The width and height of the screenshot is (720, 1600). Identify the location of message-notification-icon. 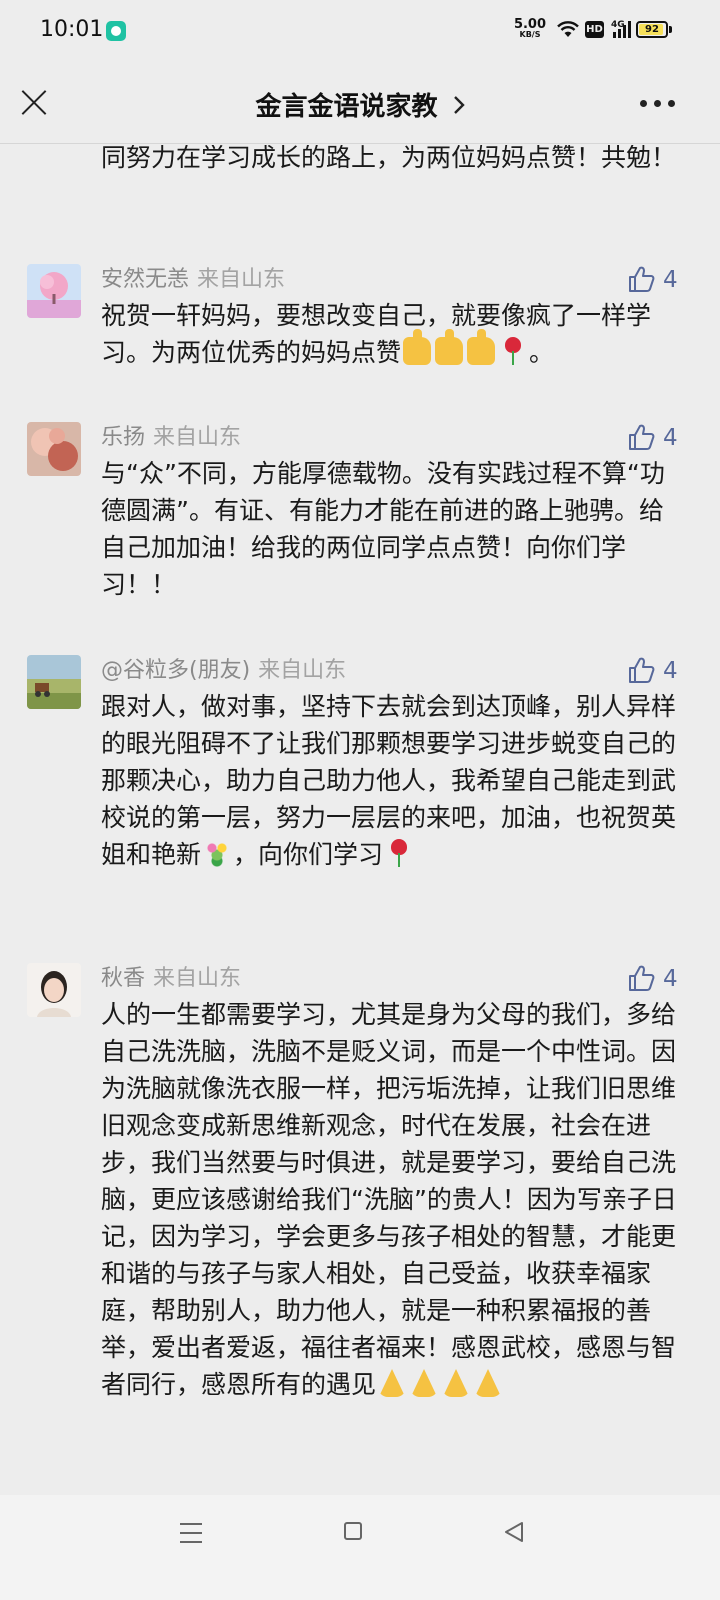
(116, 31).